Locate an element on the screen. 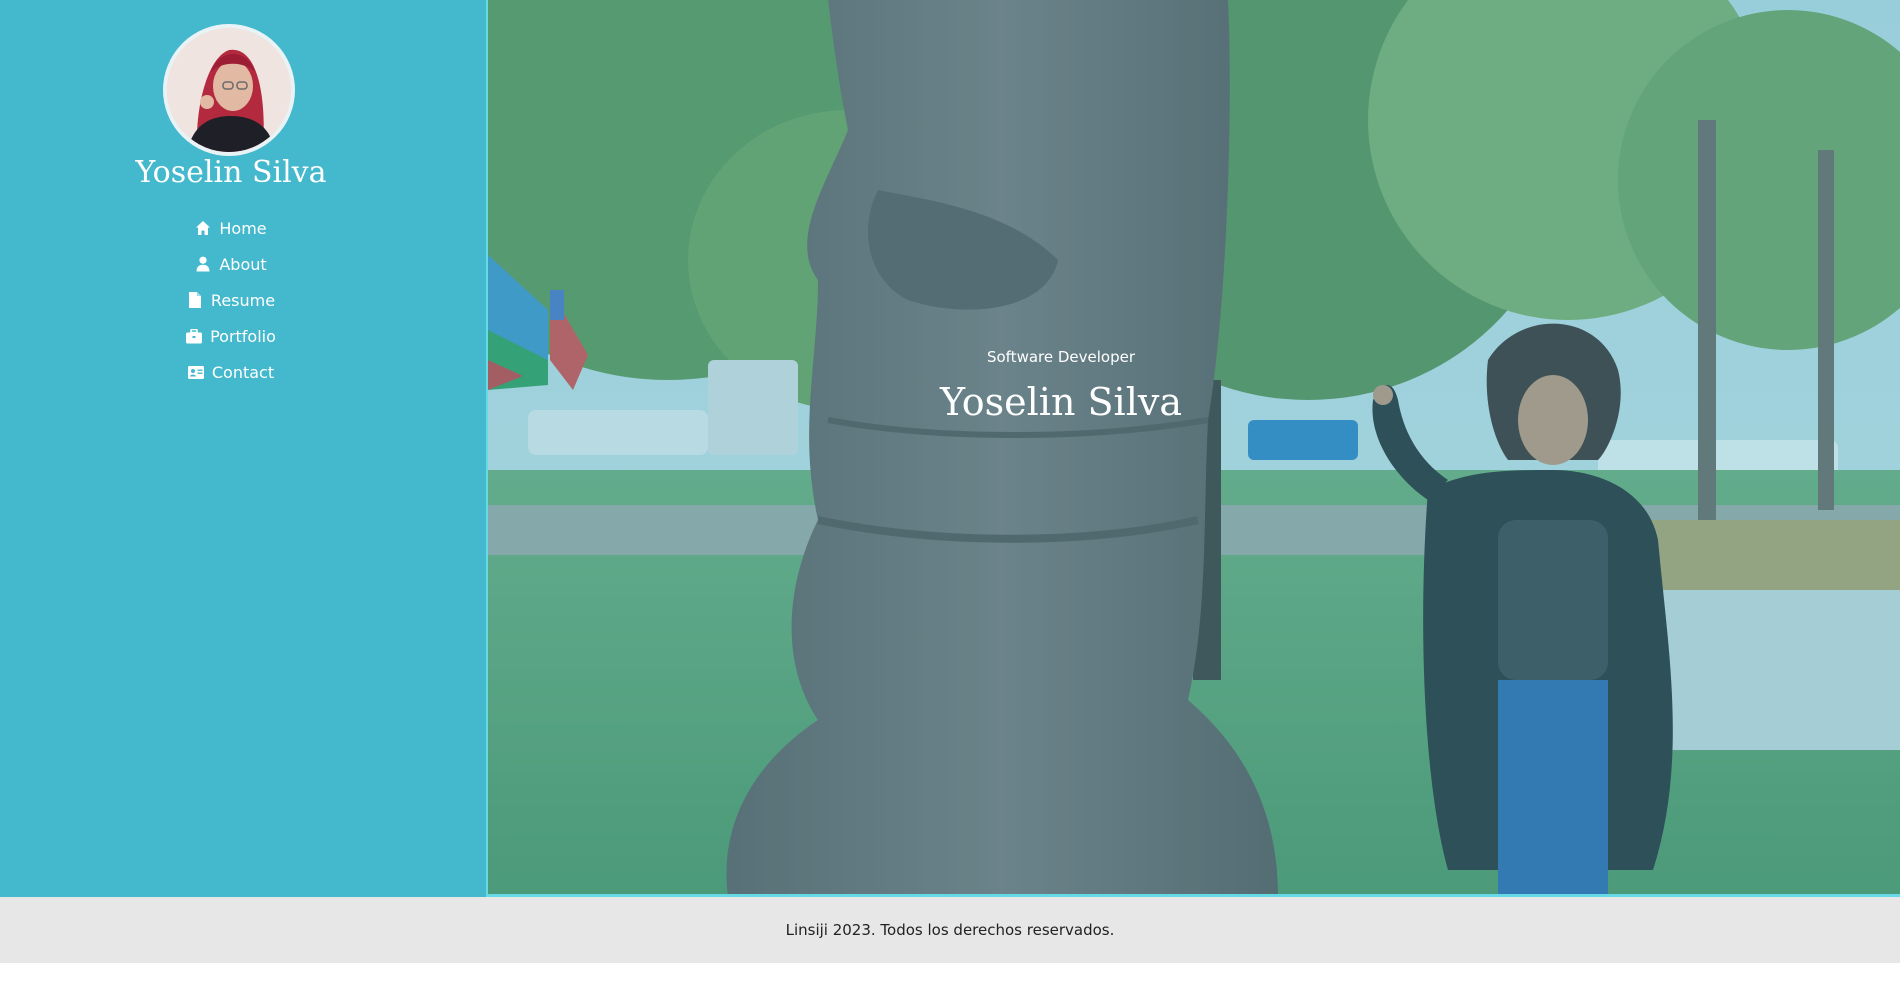  nav-item-home: Home is located at coordinates (231, 228).